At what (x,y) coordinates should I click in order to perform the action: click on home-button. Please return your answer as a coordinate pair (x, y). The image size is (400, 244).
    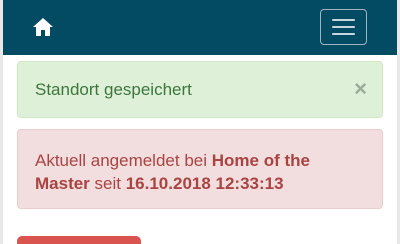
    Looking at the image, I should click on (43, 27).